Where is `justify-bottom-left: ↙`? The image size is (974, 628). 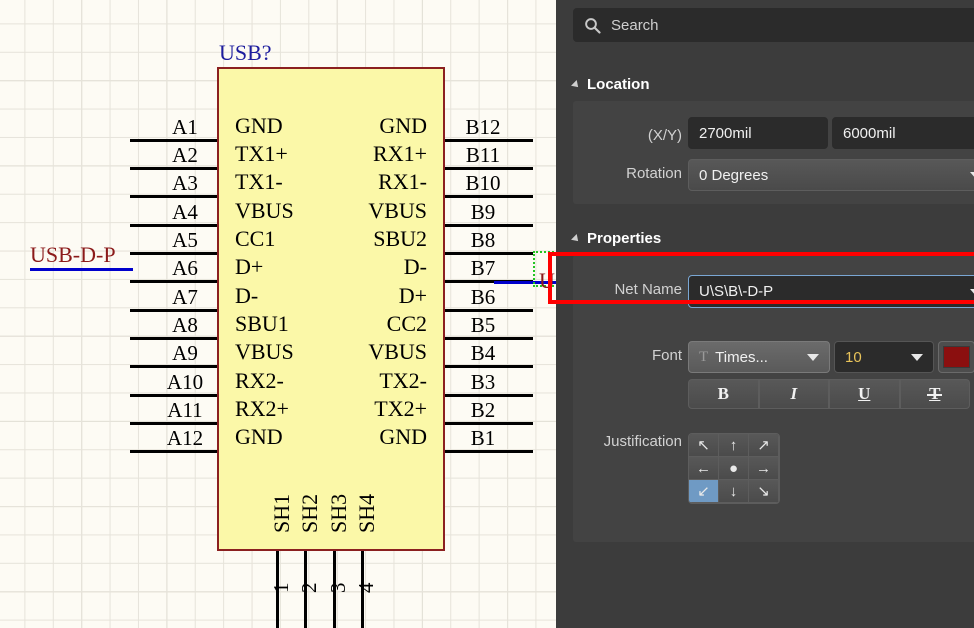
justify-bottom-left: ↙ is located at coordinates (704, 491).